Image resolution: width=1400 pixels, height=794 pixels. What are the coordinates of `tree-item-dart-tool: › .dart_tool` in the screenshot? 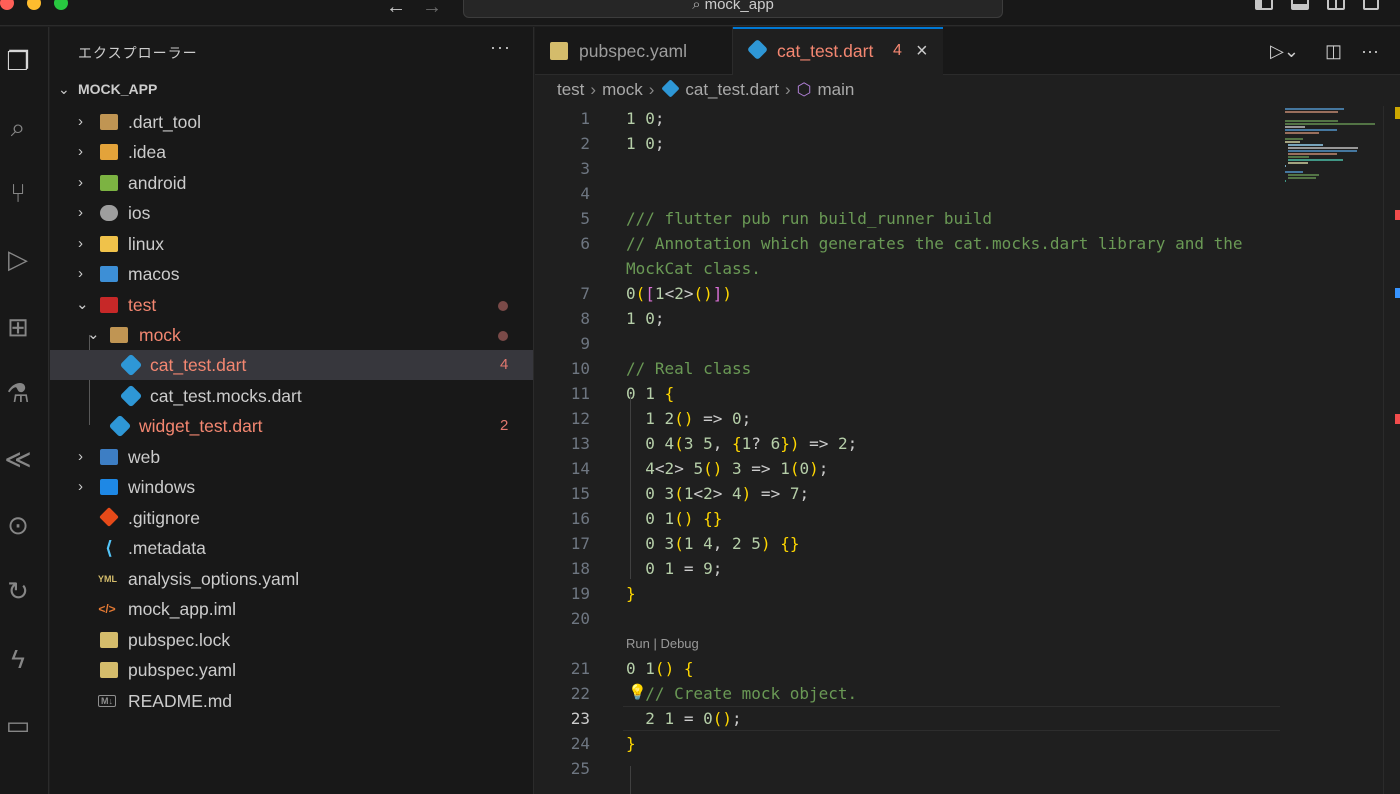 It's located at (291, 122).